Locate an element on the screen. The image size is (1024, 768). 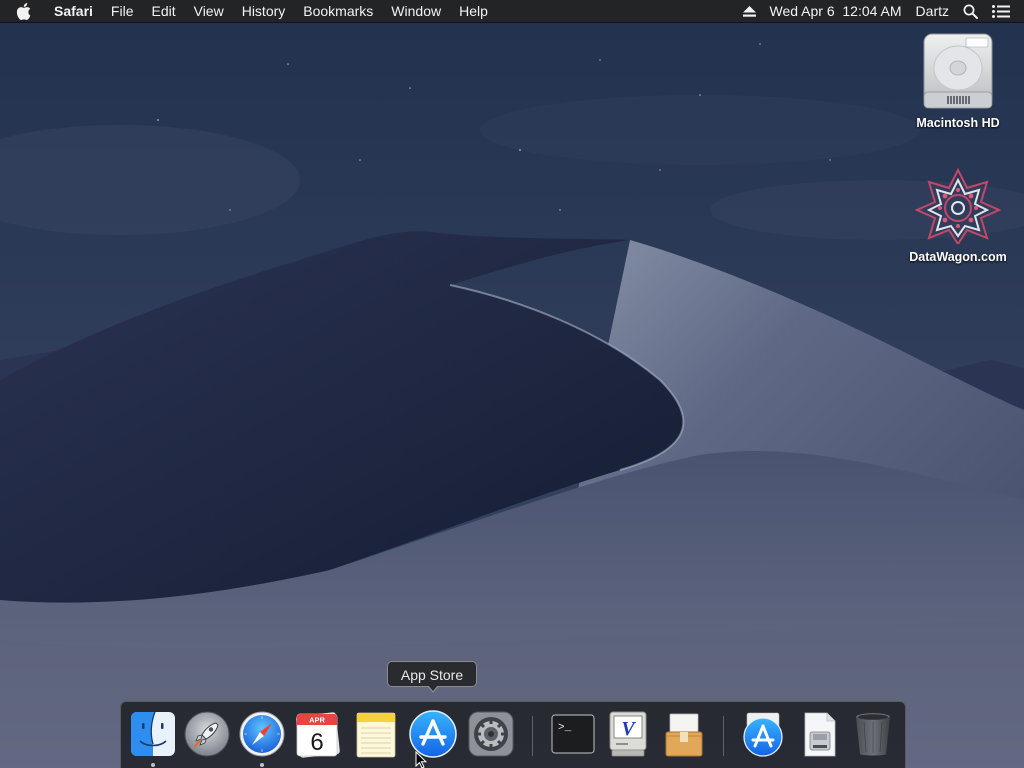
vim-letter: V is located at coordinates (628, 729).